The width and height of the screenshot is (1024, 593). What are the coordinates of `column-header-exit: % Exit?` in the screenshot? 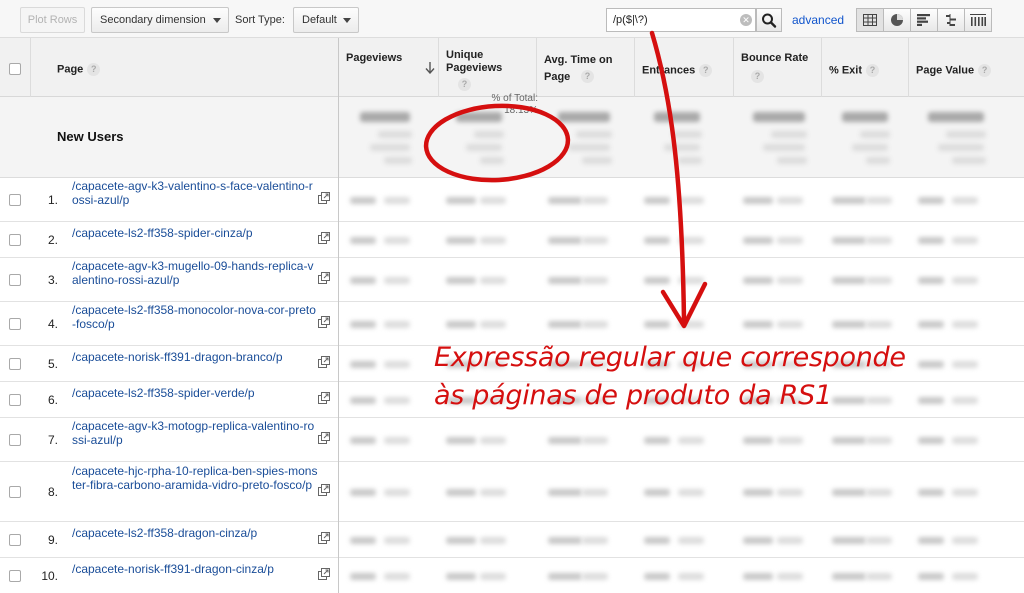 It's located at (864, 67).